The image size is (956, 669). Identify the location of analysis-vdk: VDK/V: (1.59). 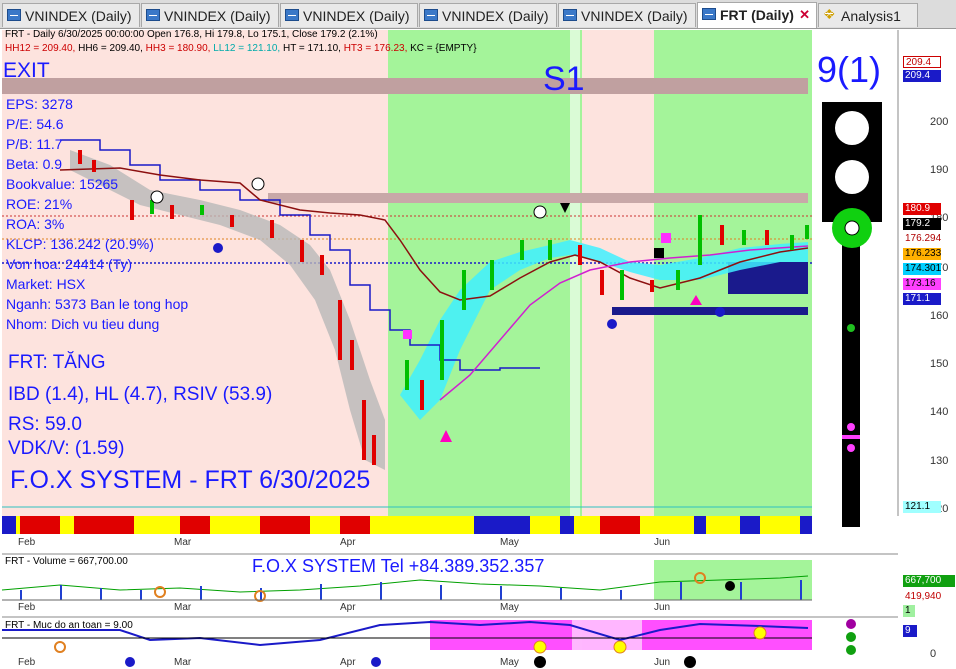
(66, 448).